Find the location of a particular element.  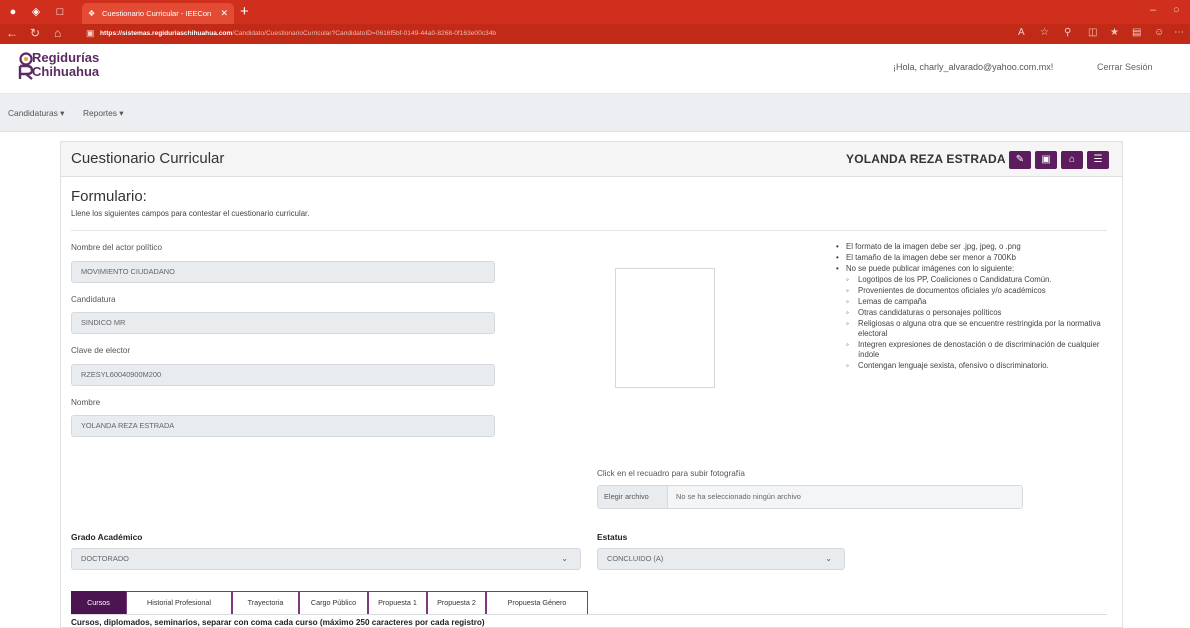

estatus-value: CONCLUIDO (A) is located at coordinates (635, 558).